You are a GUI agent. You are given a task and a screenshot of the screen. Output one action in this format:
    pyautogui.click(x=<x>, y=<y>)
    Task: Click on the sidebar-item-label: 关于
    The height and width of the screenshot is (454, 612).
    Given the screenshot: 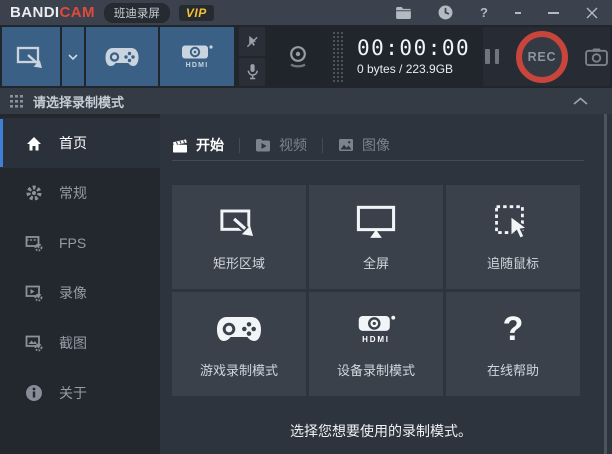 What is the action you would take?
    pyautogui.click(x=73, y=393)
    